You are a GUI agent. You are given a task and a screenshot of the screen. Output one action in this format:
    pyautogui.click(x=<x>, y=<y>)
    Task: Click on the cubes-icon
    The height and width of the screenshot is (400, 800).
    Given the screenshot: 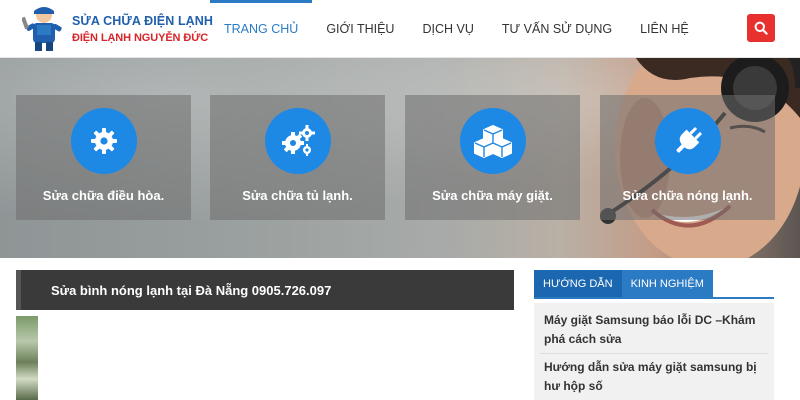 What is the action you would take?
    pyautogui.click(x=493, y=141)
    